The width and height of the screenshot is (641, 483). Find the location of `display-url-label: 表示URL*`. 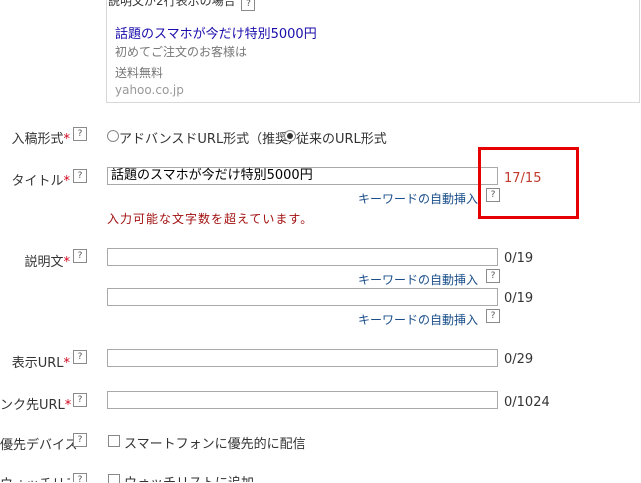

display-url-label: 表示URL* is located at coordinates (40, 363).